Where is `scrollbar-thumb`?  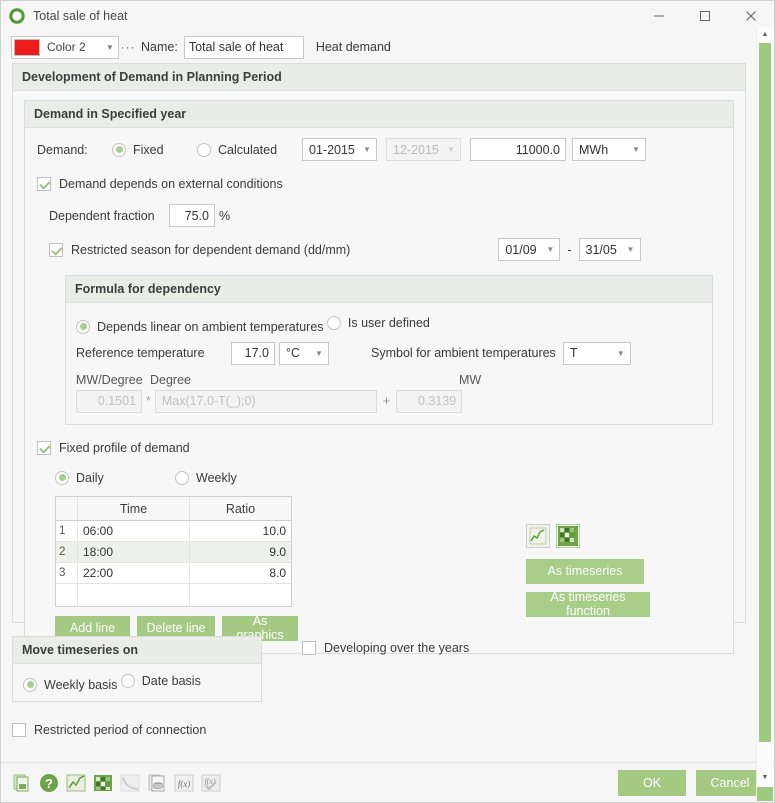
scrollbar-thumb is located at coordinates (765, 392).